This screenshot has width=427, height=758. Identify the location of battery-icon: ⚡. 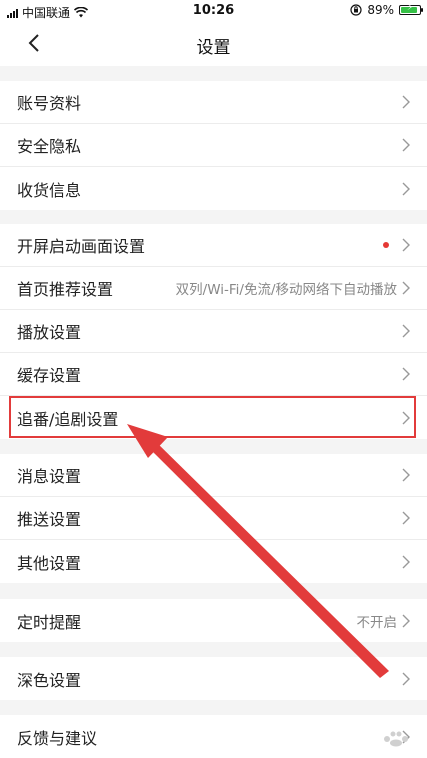
(411, 9).